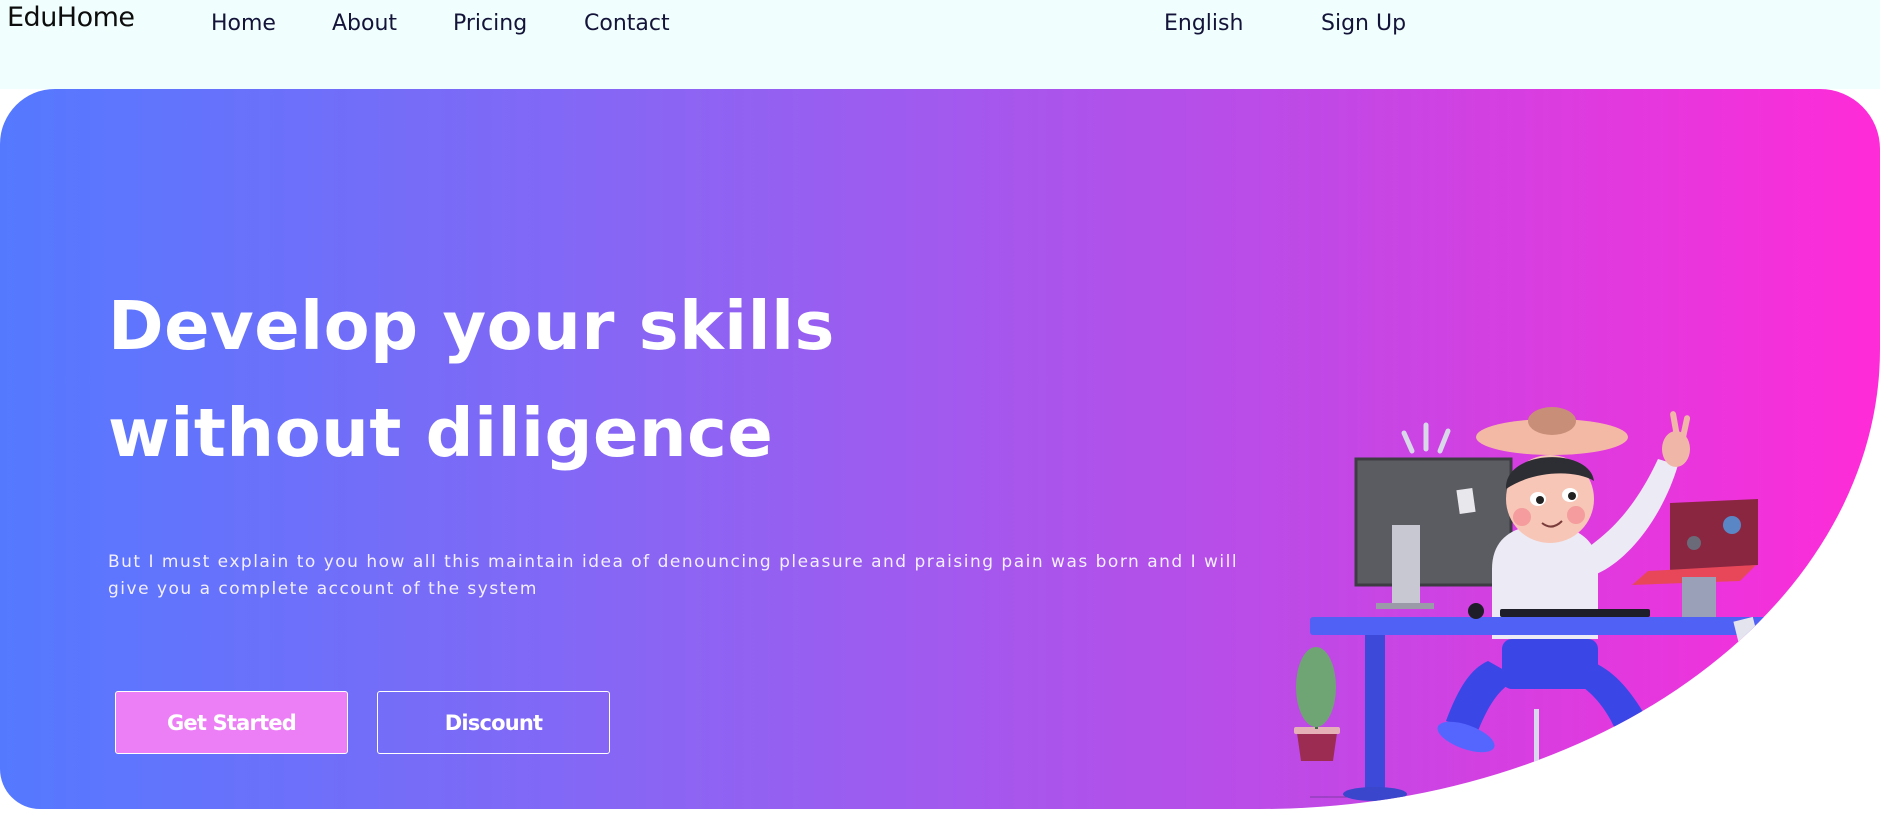 This screenshot has width=1880, height=838. What do you see at coordinates (471, 379) in the screenshot?
I see `hero-title: Develop your skills without diligence` at bounding box center [471, 379].